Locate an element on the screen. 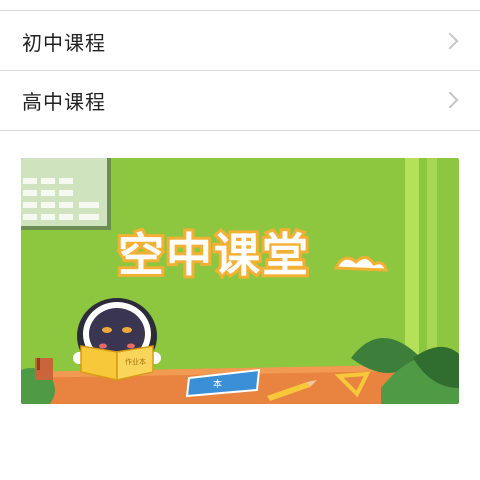 This screenshot has height=480, width=480. menu-item-senior-high: 高中课程 is located at coordinates (240, 100).